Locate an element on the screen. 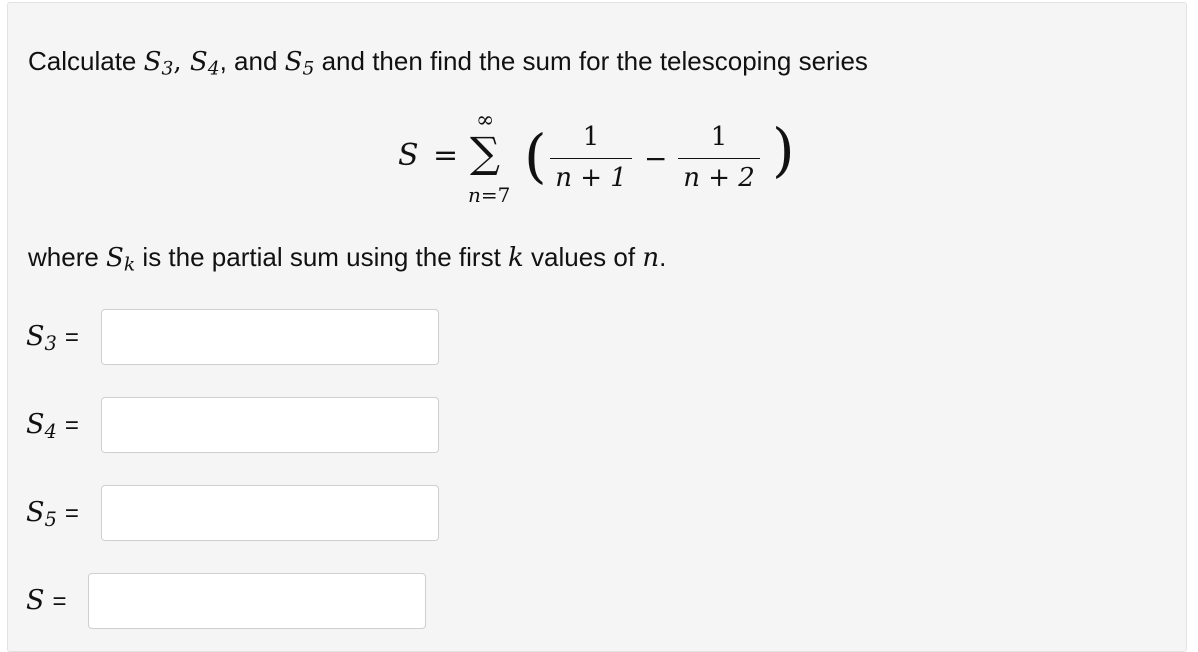 This screenshot has width=1198, height=652. formula-equals: = is located at coordinates (446, 155).